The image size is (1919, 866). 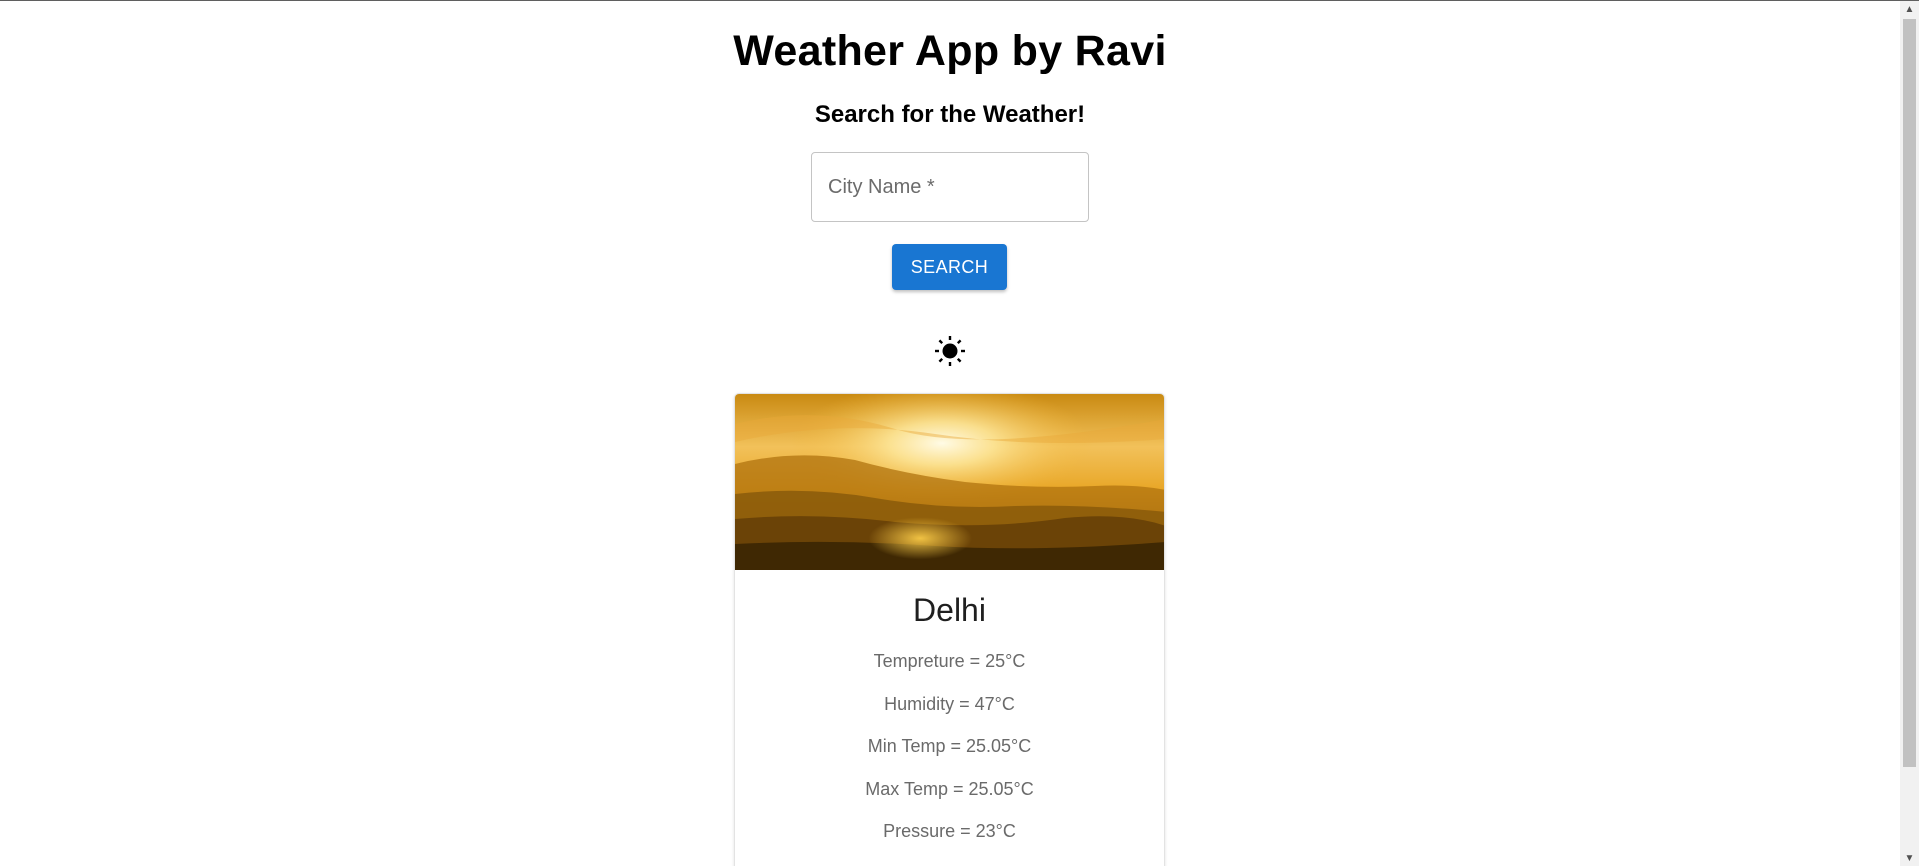 What do you see at coordinates (949, 831) in the screenshot?
I see `pressure-text: Pressure = 23°C` at bounding box center [949, 831].